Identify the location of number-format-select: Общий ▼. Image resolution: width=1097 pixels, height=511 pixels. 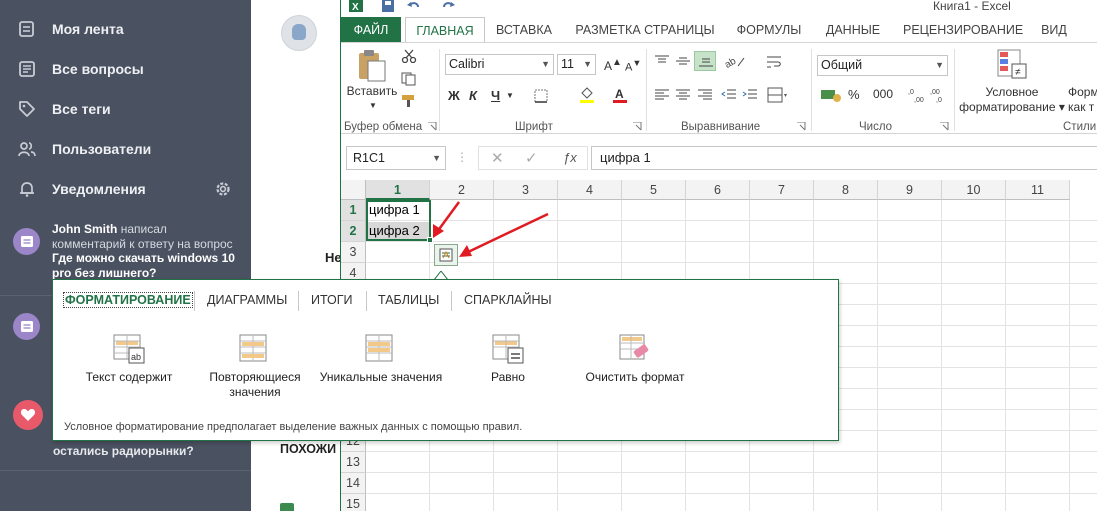
(882, 65).